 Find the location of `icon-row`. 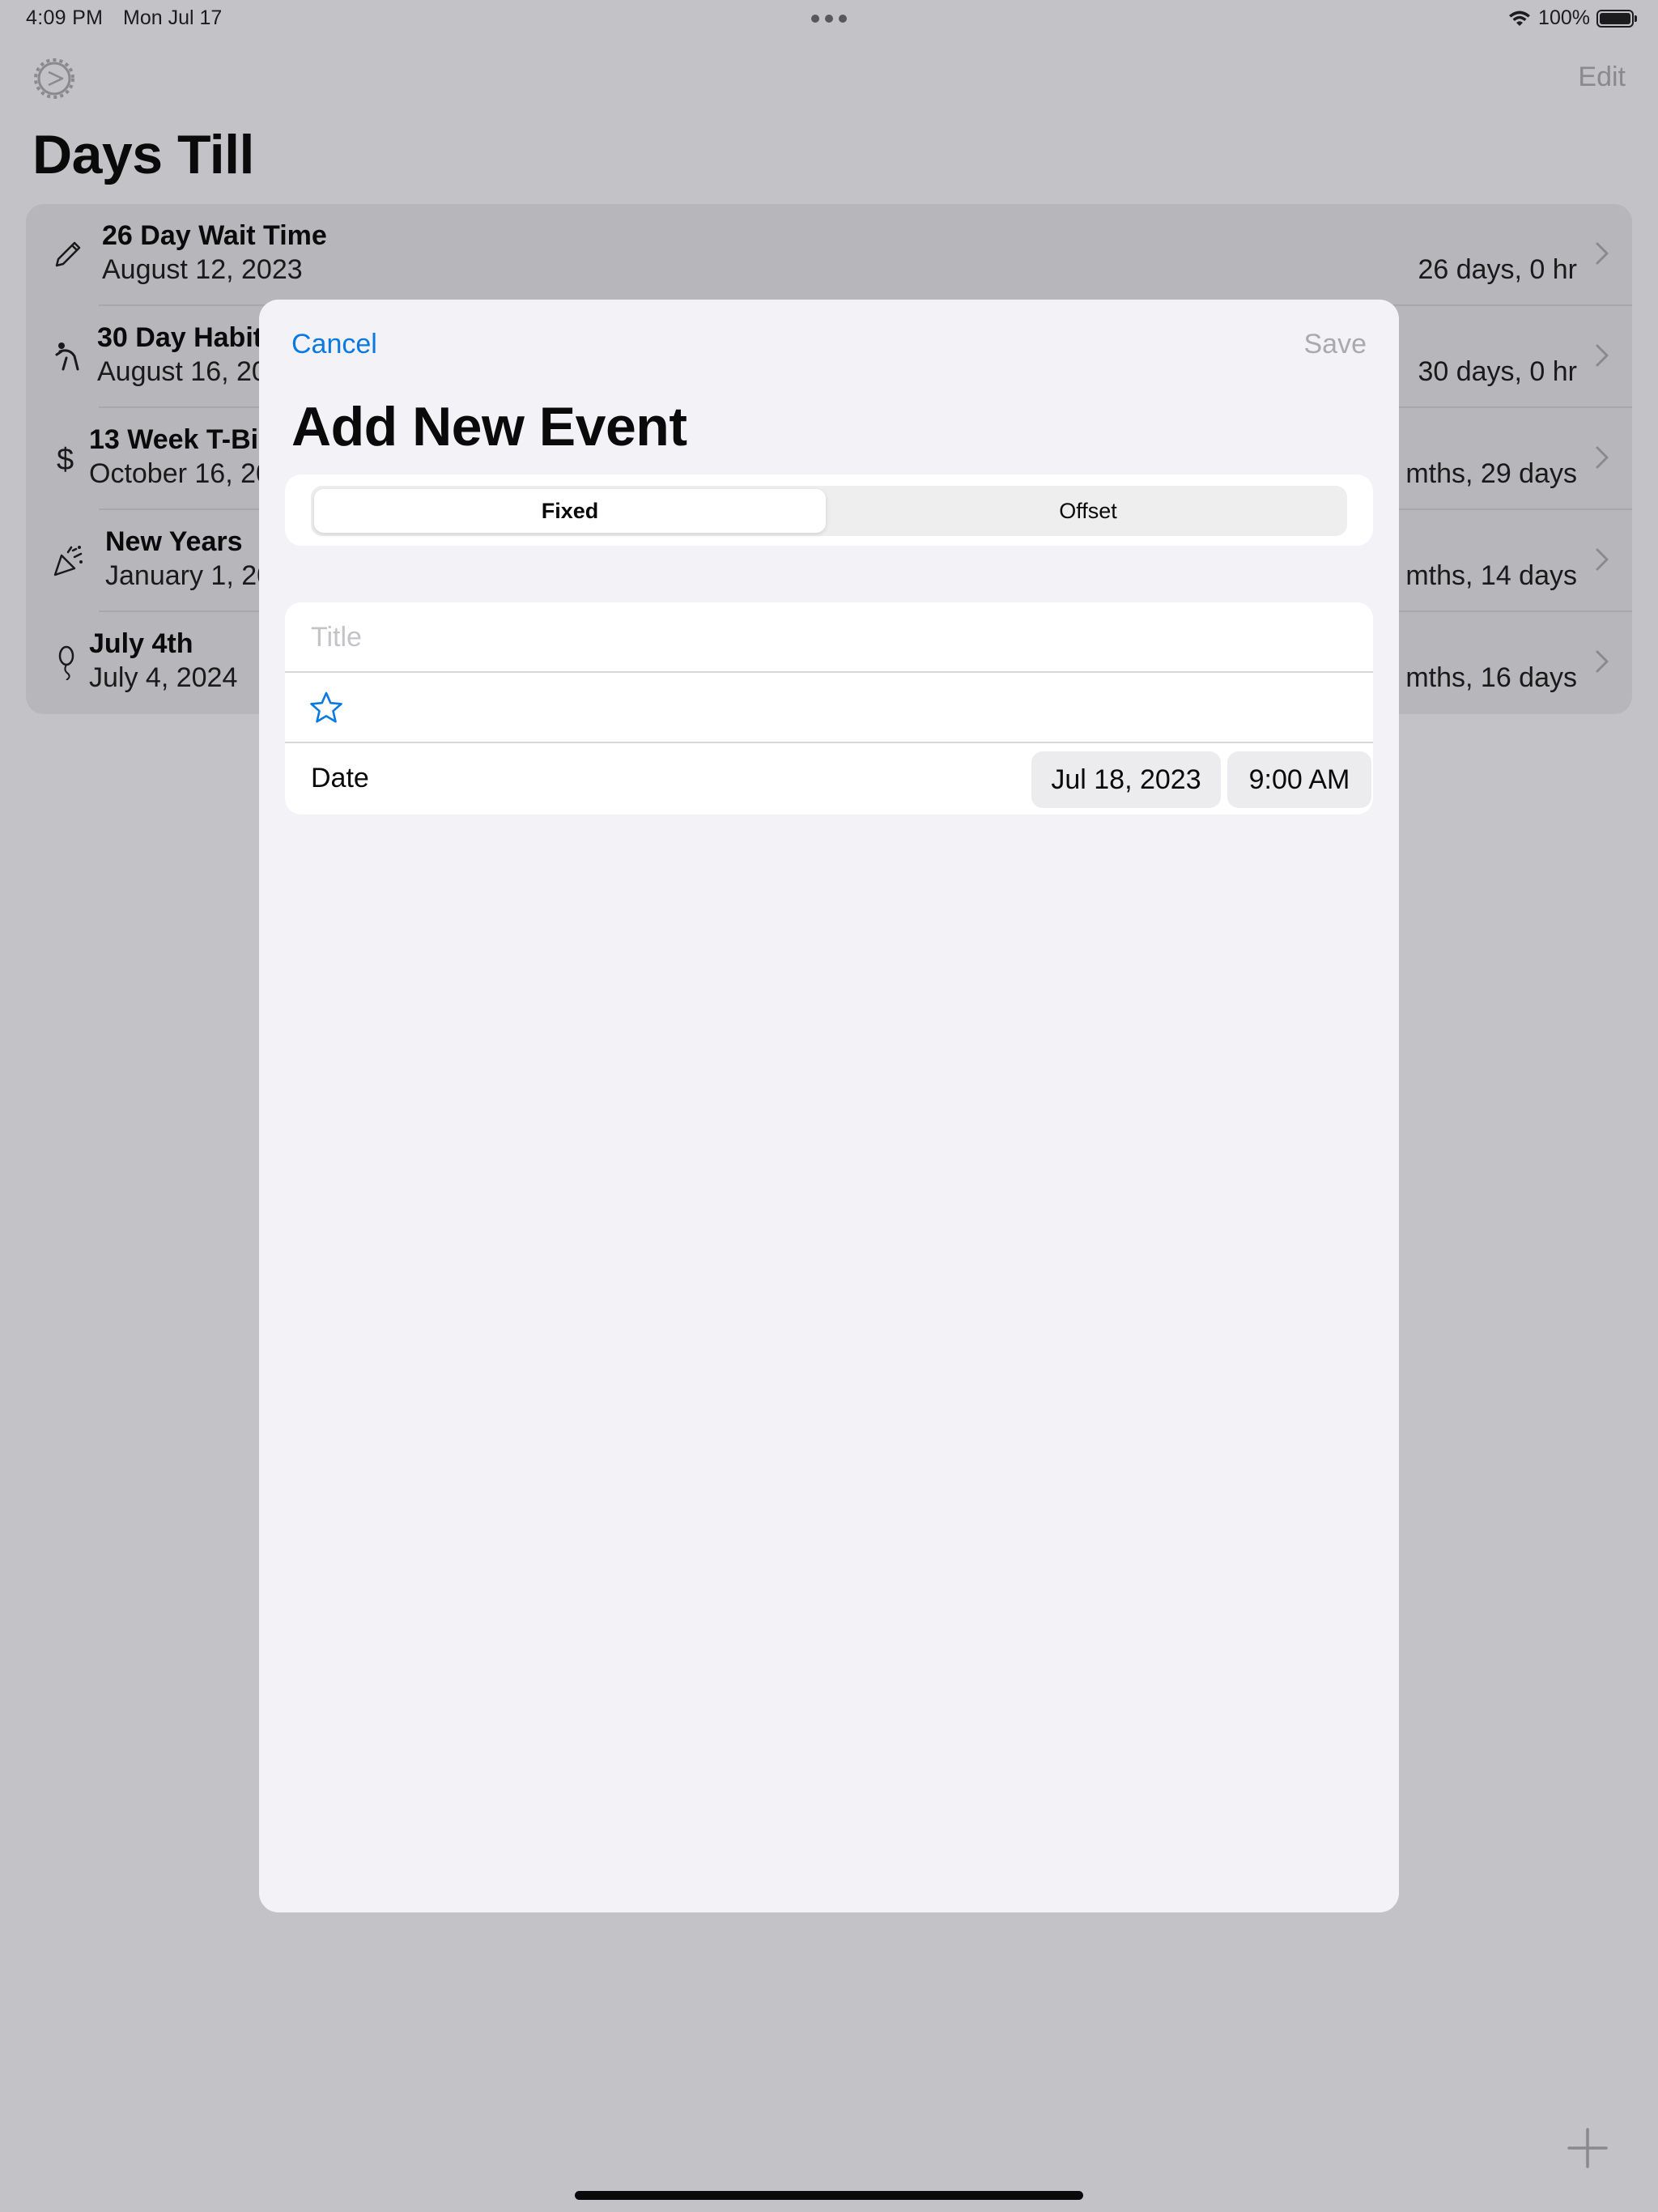

icon-row is located at coordinates (829, 708).